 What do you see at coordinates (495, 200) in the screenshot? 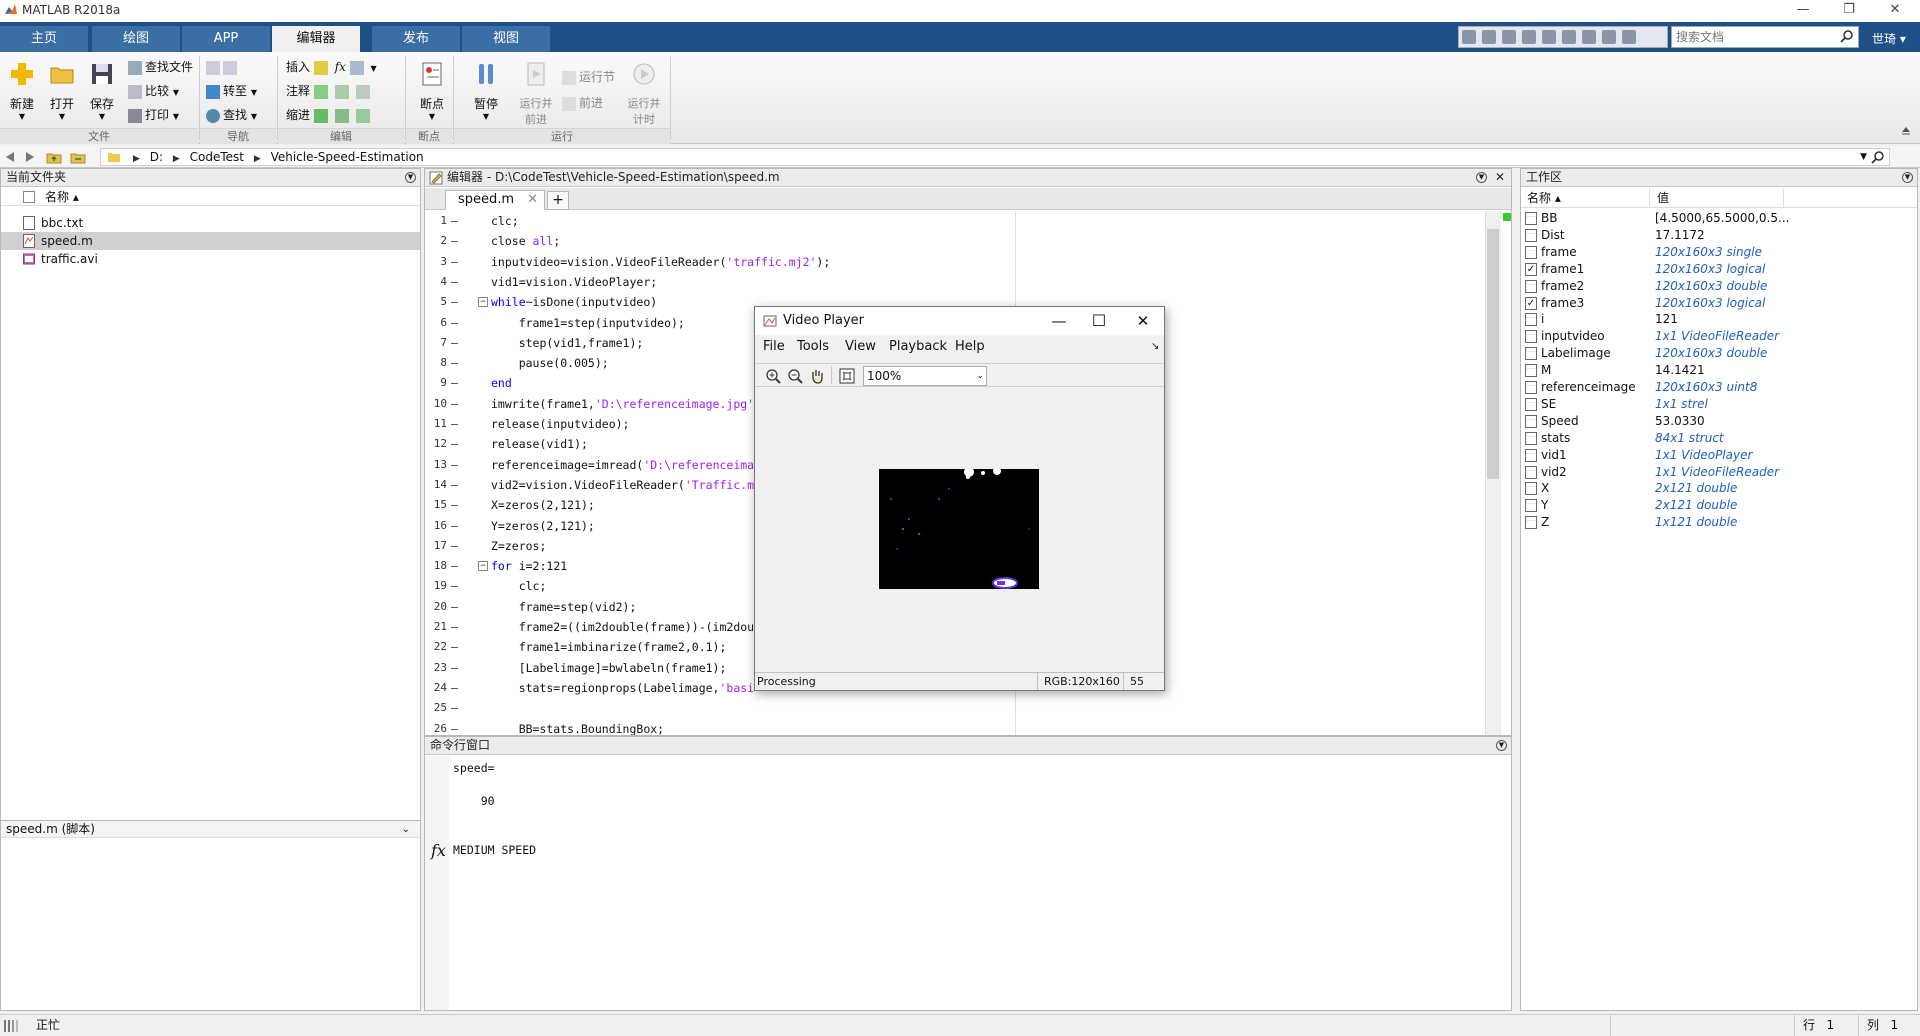
I see `tab-speed-m: speed.m ✕` at bounding box center [495, 200].